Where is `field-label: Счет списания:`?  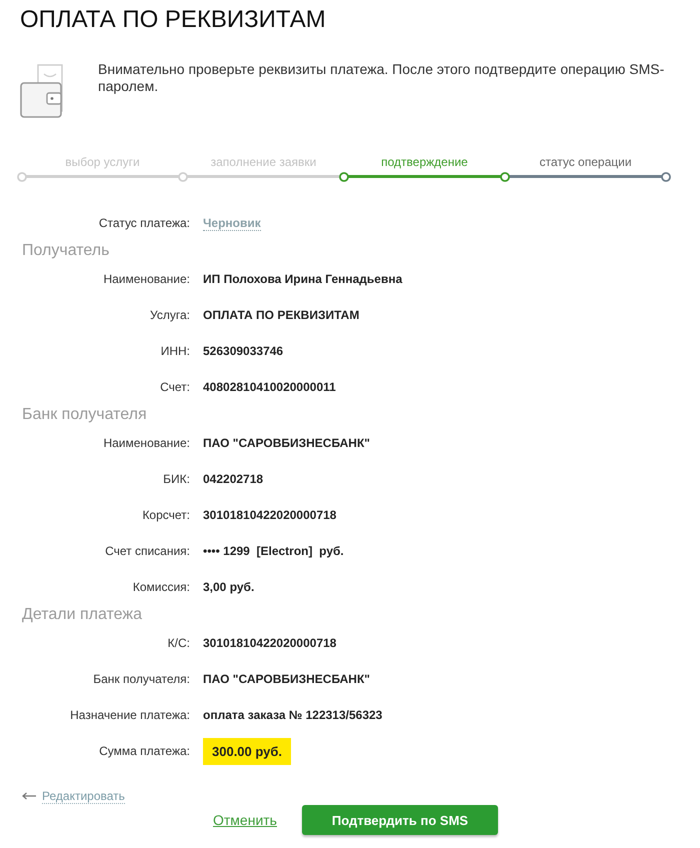 field-label: Счет списания: is located at coordinates (147, 551).